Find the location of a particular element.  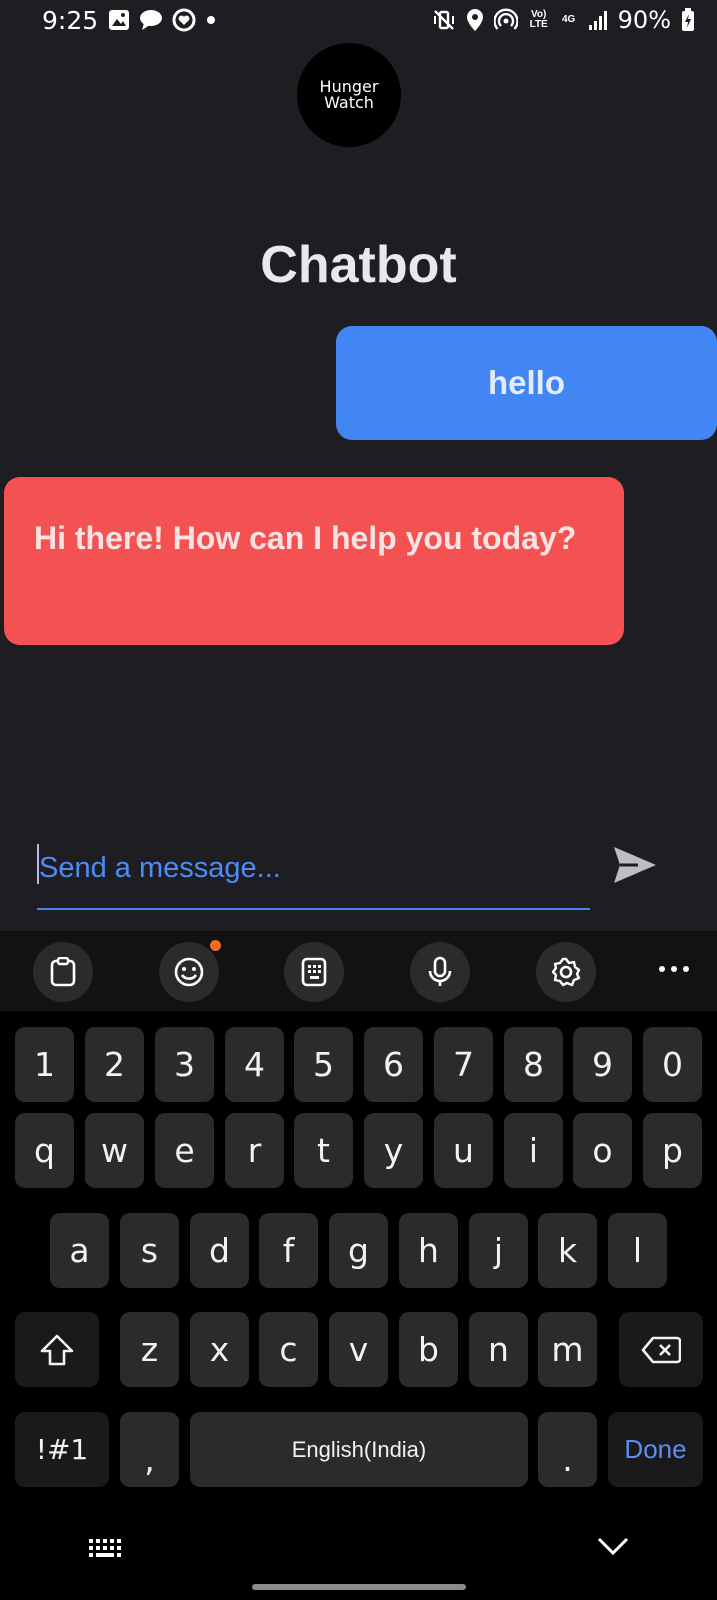

shift-key is located at coordinates (57, 1349).